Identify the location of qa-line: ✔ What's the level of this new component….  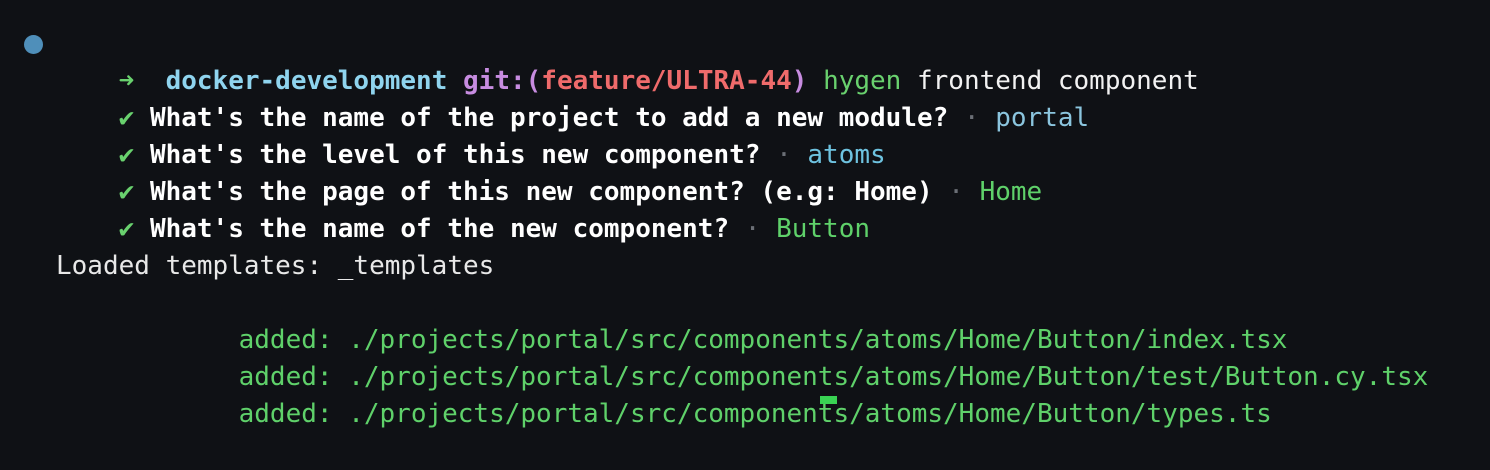
(471, 135).